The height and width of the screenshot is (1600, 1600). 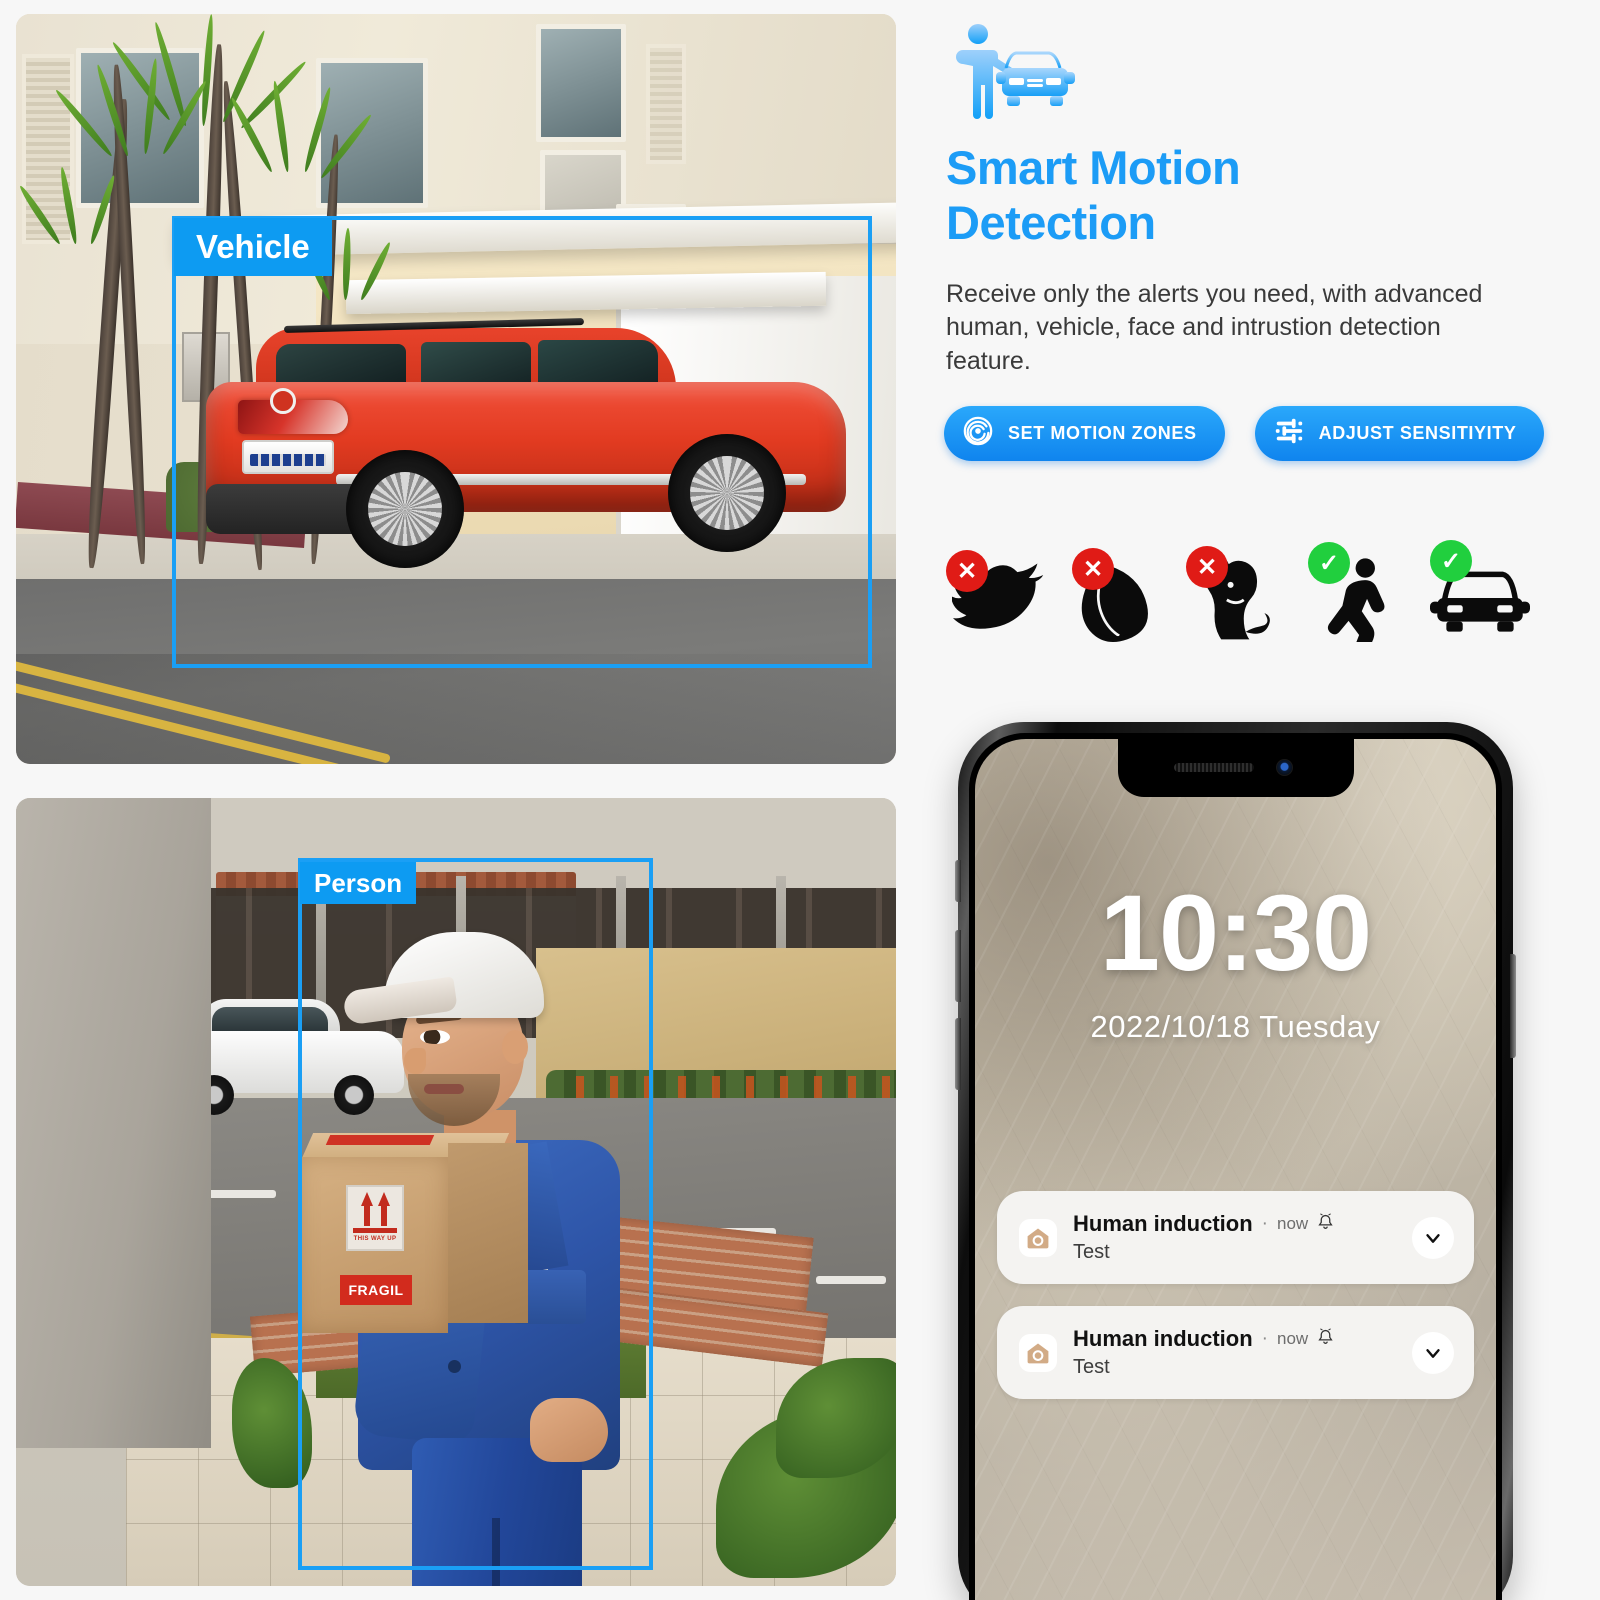 What do you see at coordinates (1207, 567) in the screenshot?
I see `dog-status-badge: ✕` at bounding box center [1207, 567].